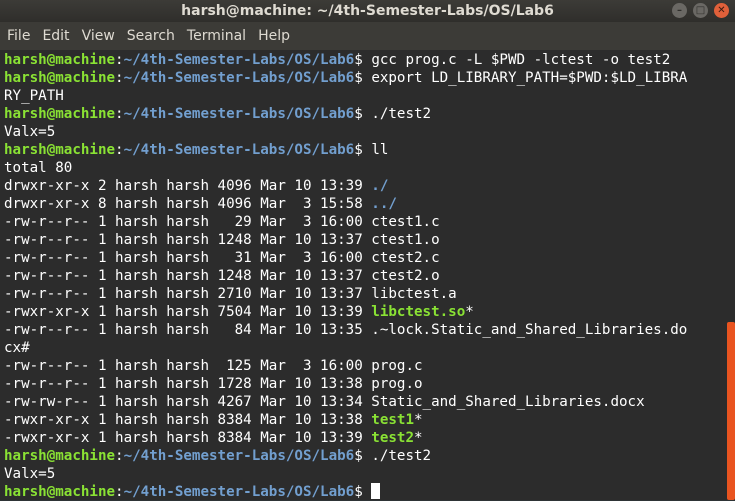 This screenshot has height=501, width=735. What do you see at coordinates (679, 10) in the screenshot?
I see `minimize-icon: –` at bounding box center [679, 10].